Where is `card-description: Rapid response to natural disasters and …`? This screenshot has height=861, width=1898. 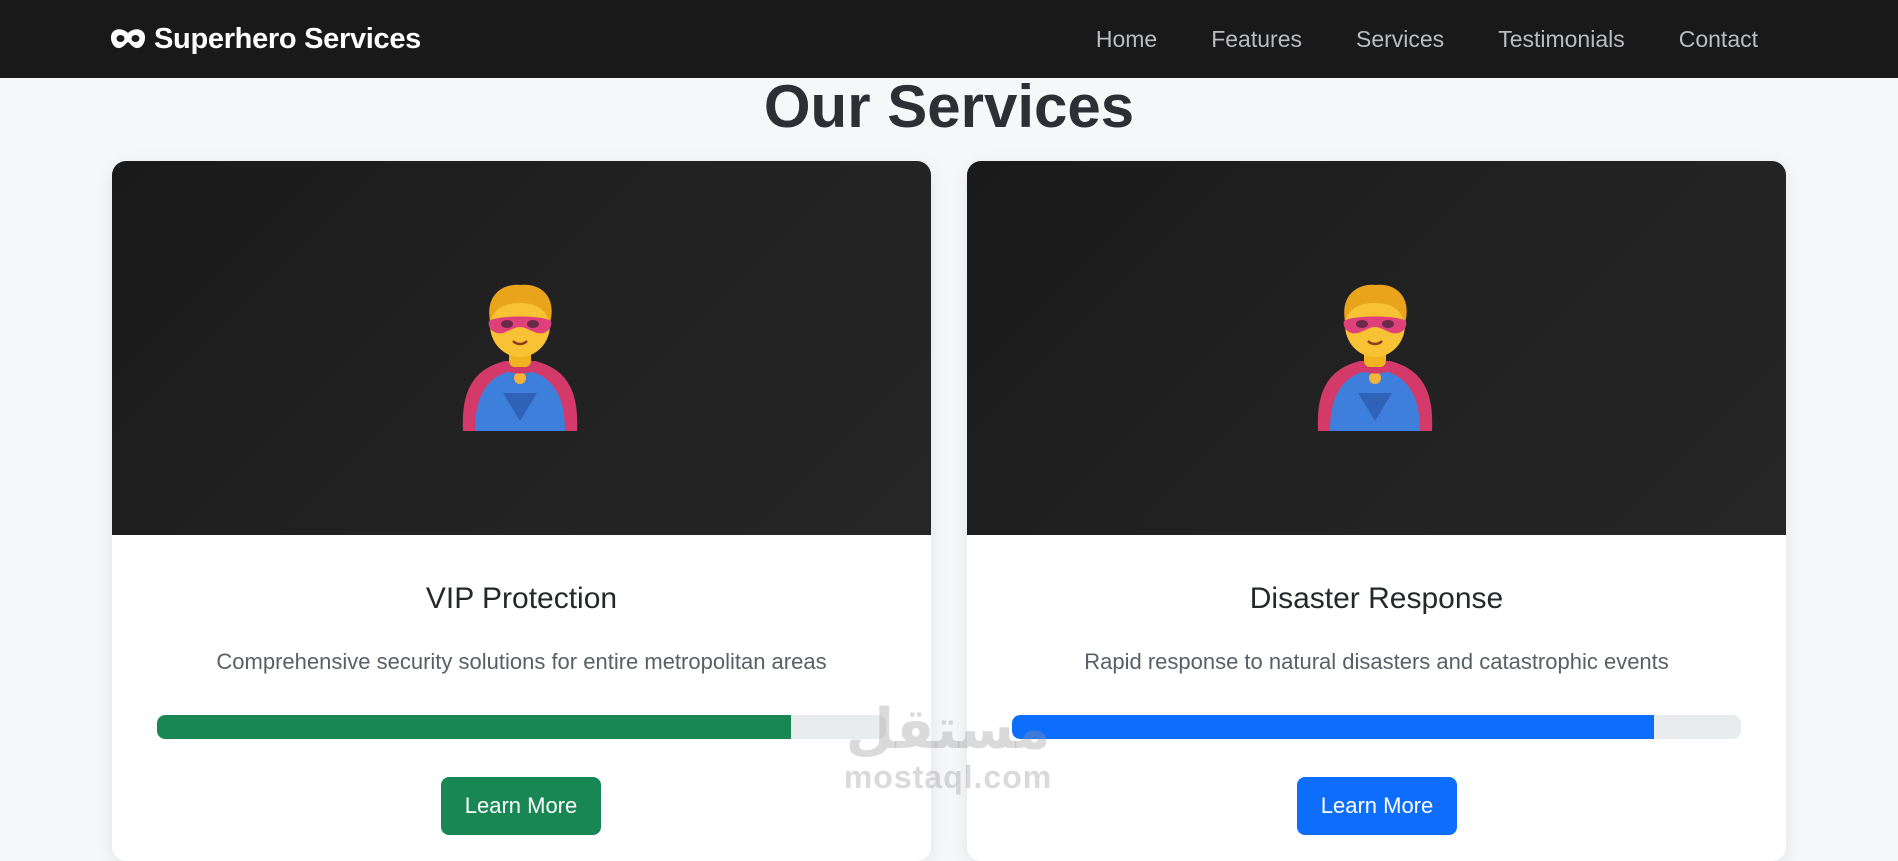
card-description: Rapid response to natural disasters and … is located at coordinates (1376, 661).